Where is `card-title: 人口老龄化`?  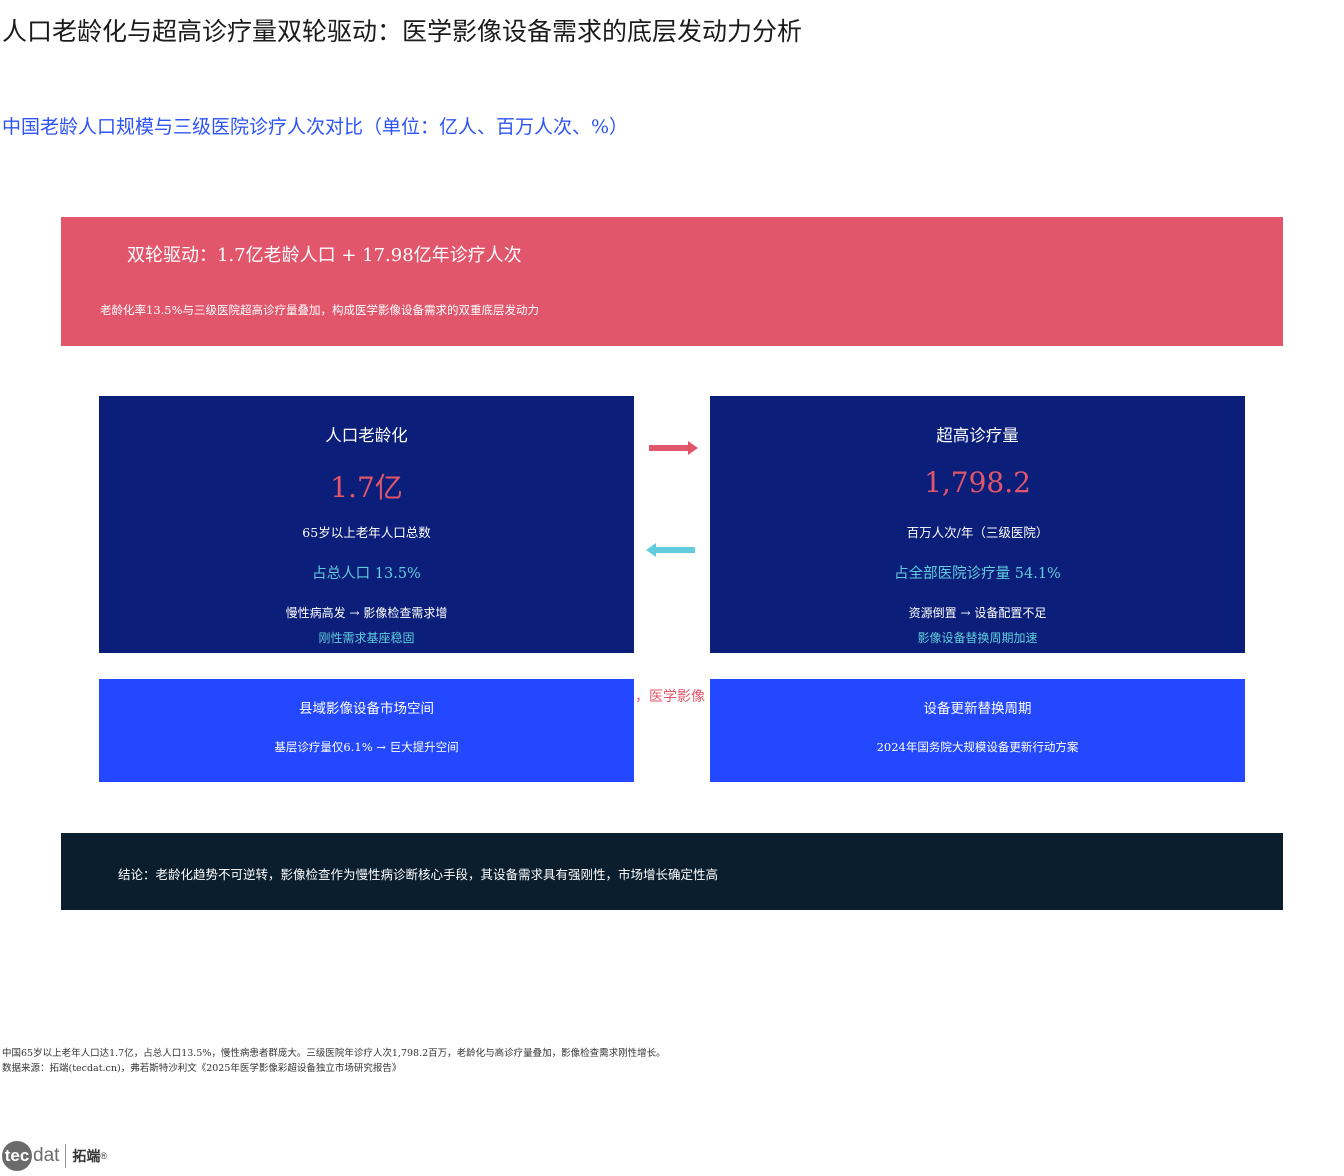
card-title: 人口老龄化 is located at coordinates (366, 435).